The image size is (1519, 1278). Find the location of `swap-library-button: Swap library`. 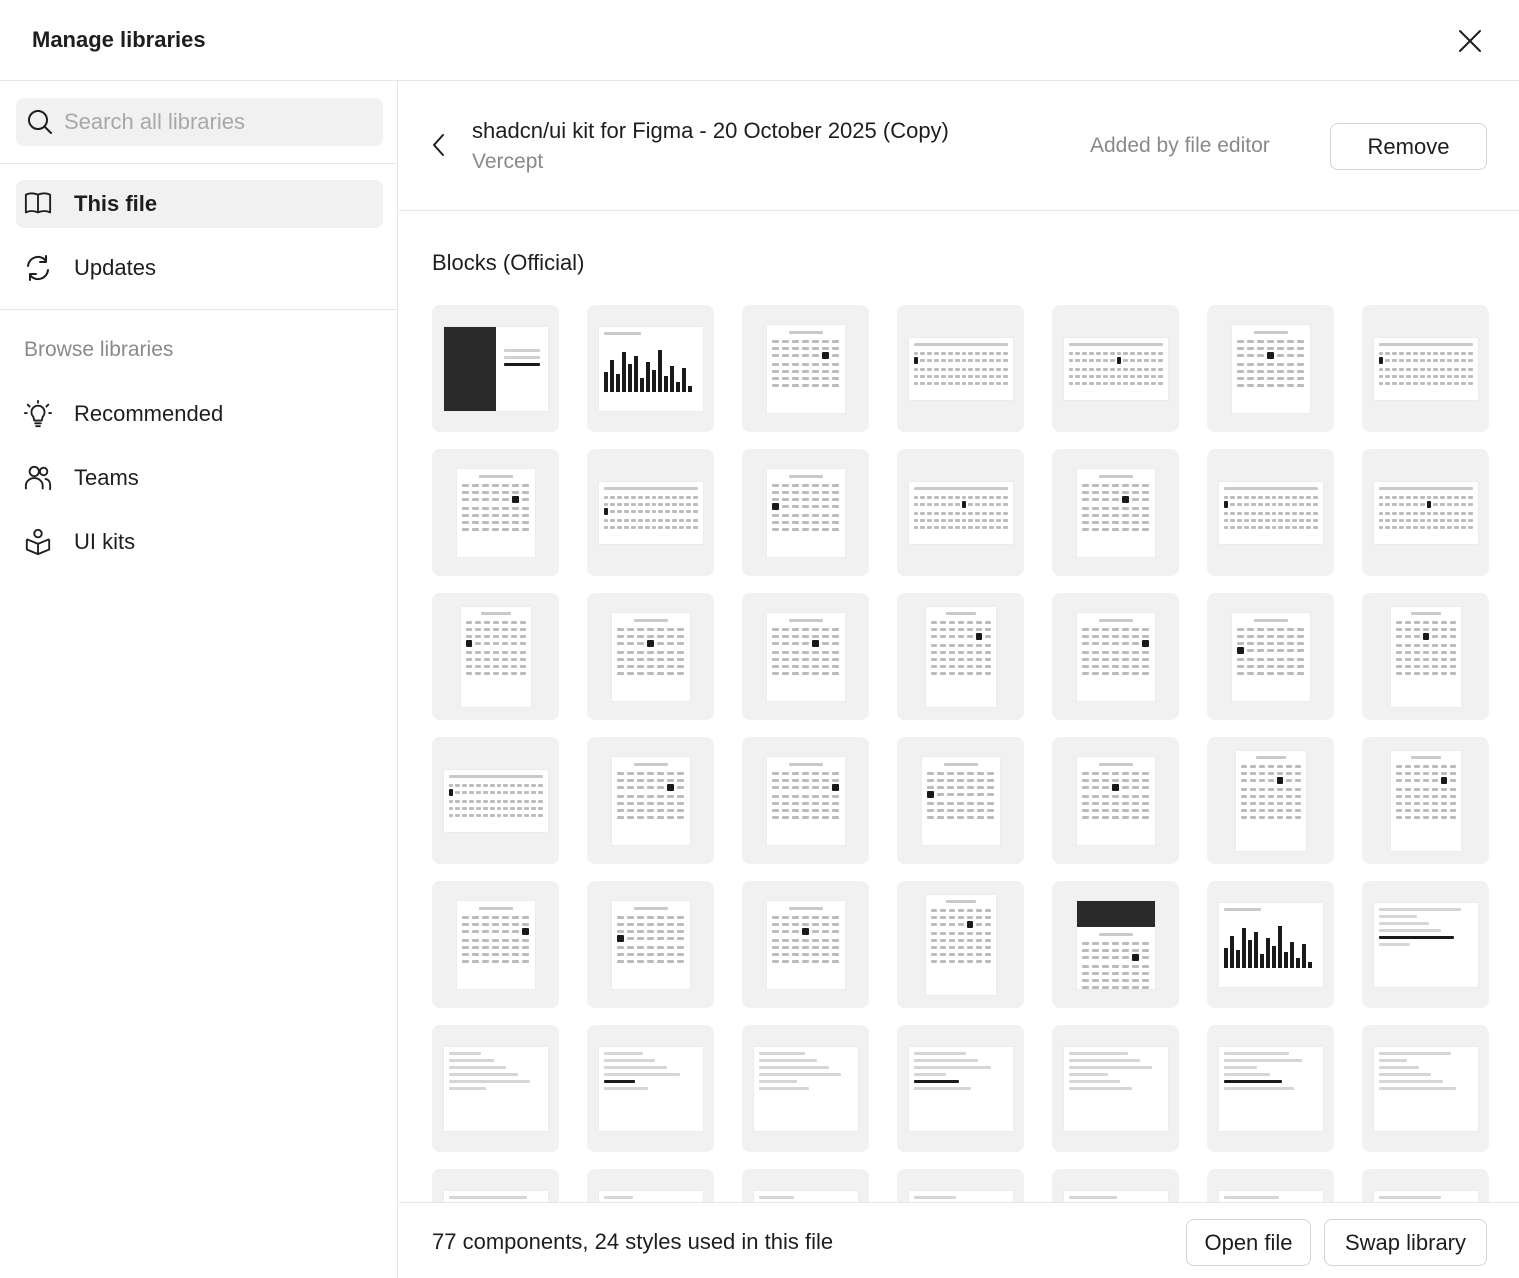

swap-library-button: Swap library is located at coordinates (1405, 1242).